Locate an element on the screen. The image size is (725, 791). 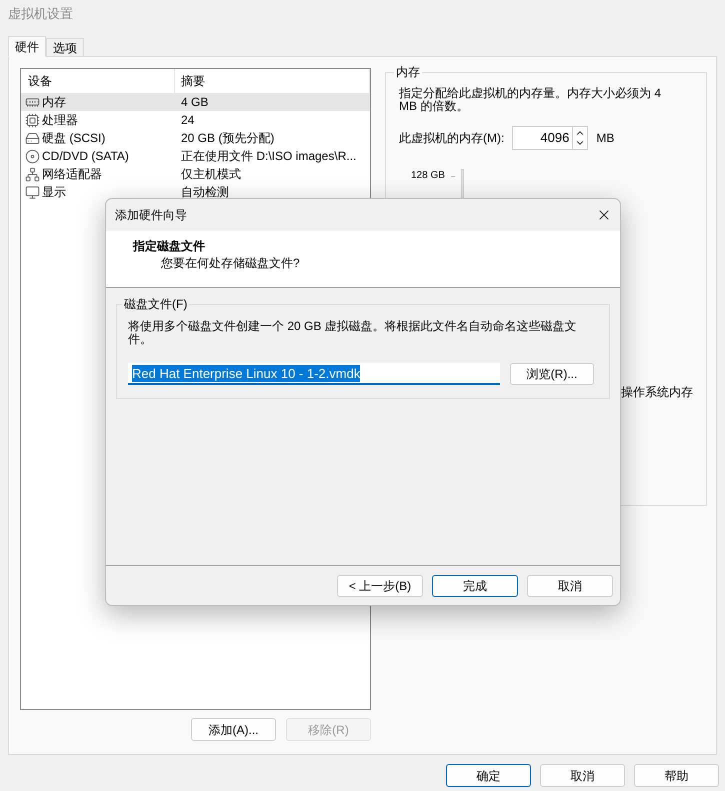
device-row: 硬盘 (SCSI) 20 GB (预先分配) is located at coordinates (195, 138).